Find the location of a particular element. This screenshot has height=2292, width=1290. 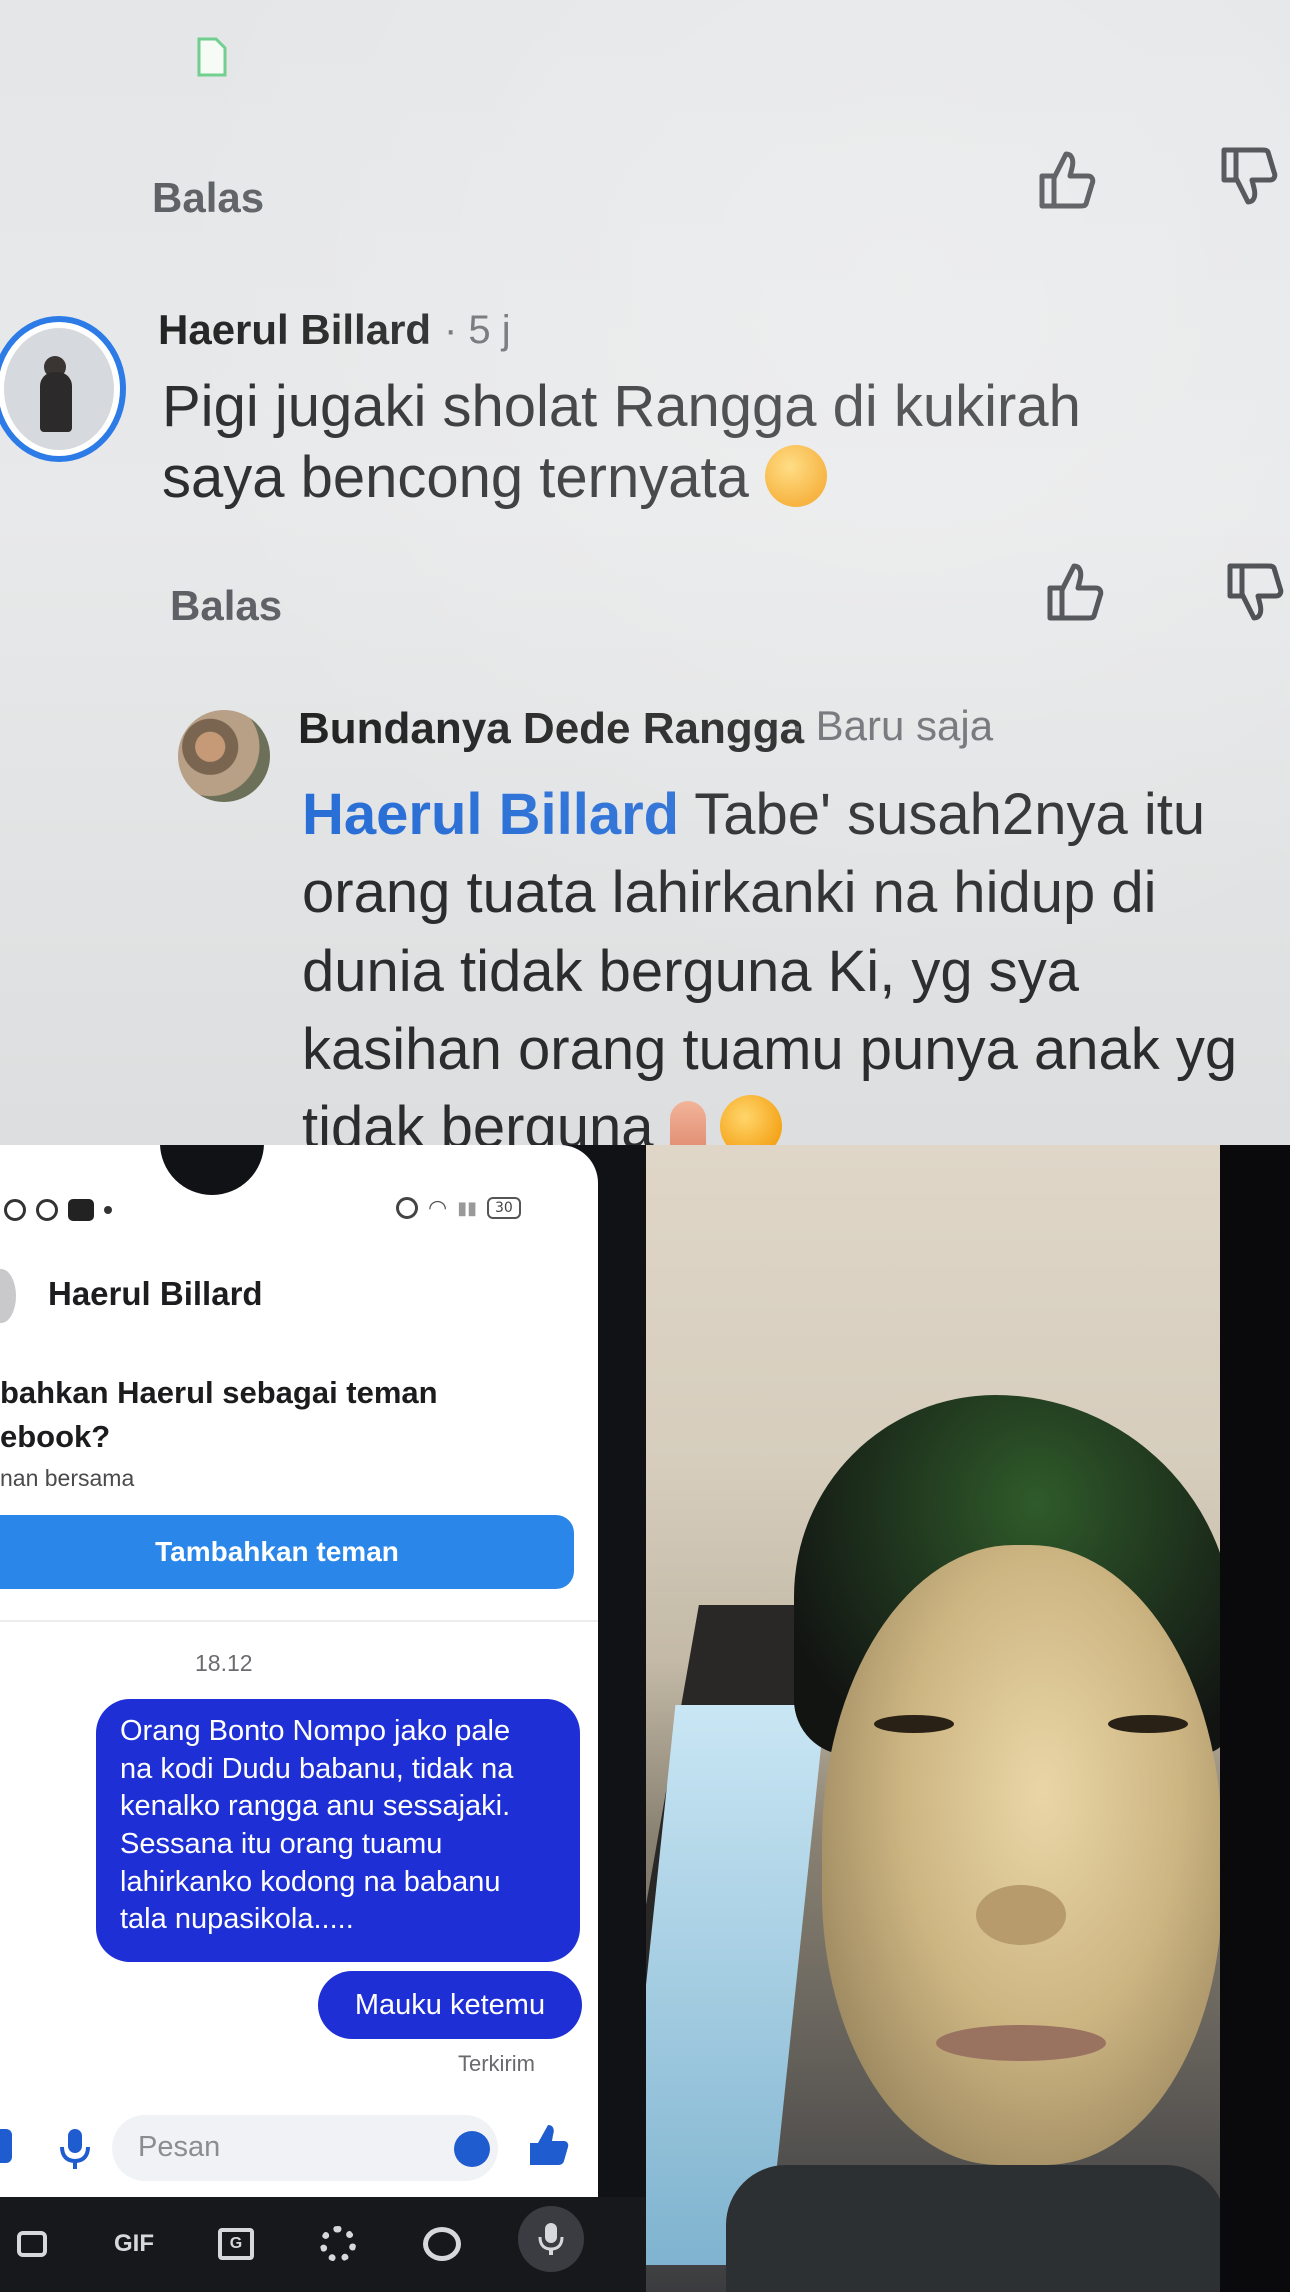

composer: Pesan is located at coordinates (299, 2151).